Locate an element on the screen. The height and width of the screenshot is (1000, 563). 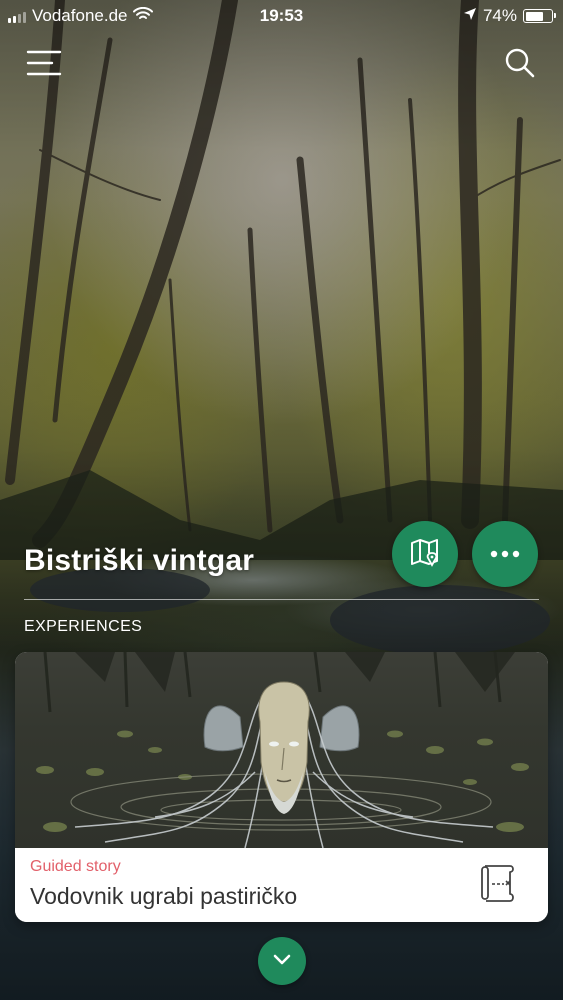
map-pin-icon is located at coordinates (425, 554).